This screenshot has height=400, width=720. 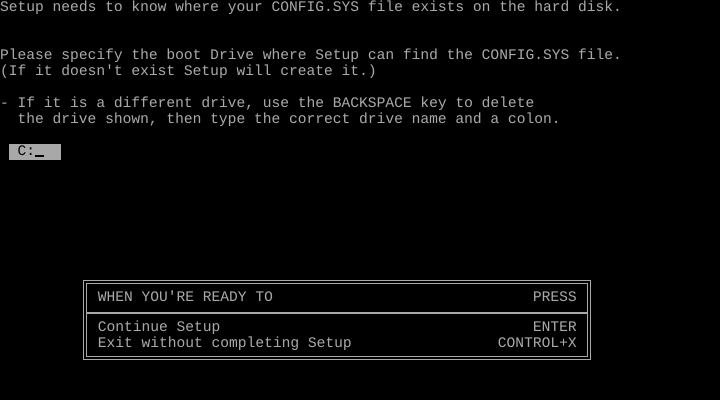 I want to click on column-heading: WHEN YOU'RE READY TO, so click(x=185, y=298).